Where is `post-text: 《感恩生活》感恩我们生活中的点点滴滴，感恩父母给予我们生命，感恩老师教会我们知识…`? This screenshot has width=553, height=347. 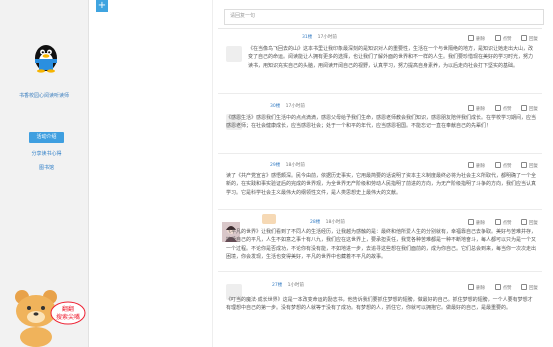
post-text: 《感恩生活》感恩我们生活中的点点滴滴，感恩父母给予我们生命，感恩老师教会我们知识… is located at coordinates (381, 122).